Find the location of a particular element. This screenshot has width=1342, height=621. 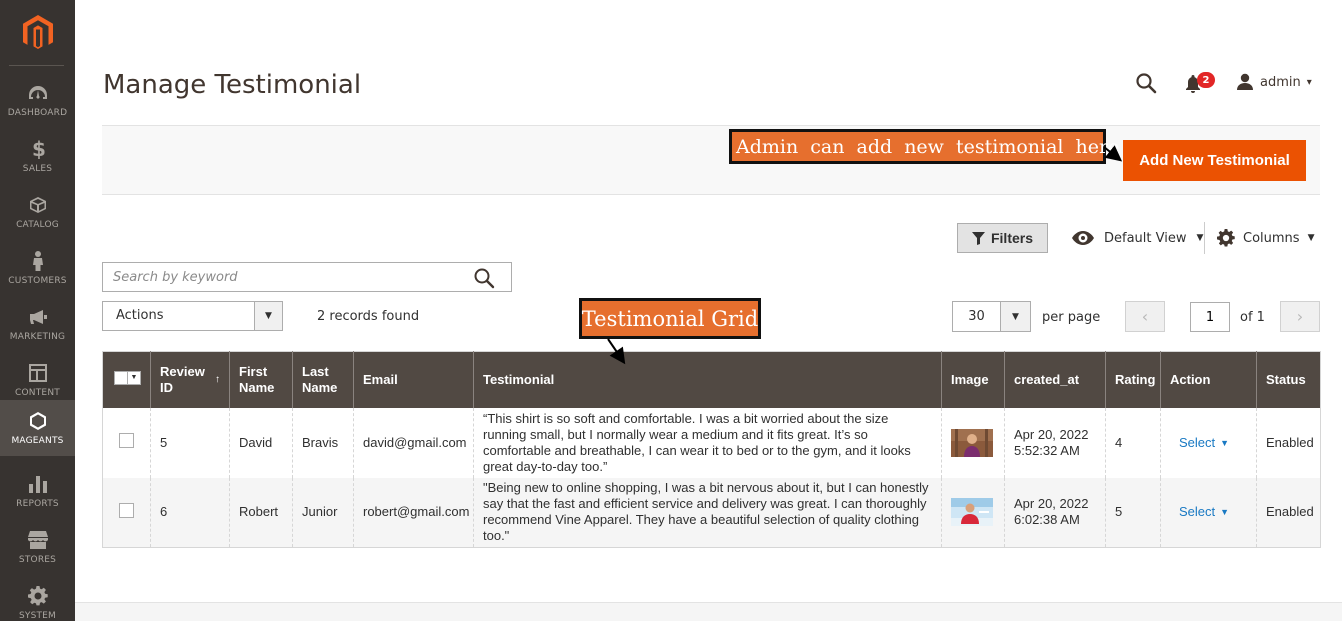

search-submit-button is located at coordinates (484, 278).